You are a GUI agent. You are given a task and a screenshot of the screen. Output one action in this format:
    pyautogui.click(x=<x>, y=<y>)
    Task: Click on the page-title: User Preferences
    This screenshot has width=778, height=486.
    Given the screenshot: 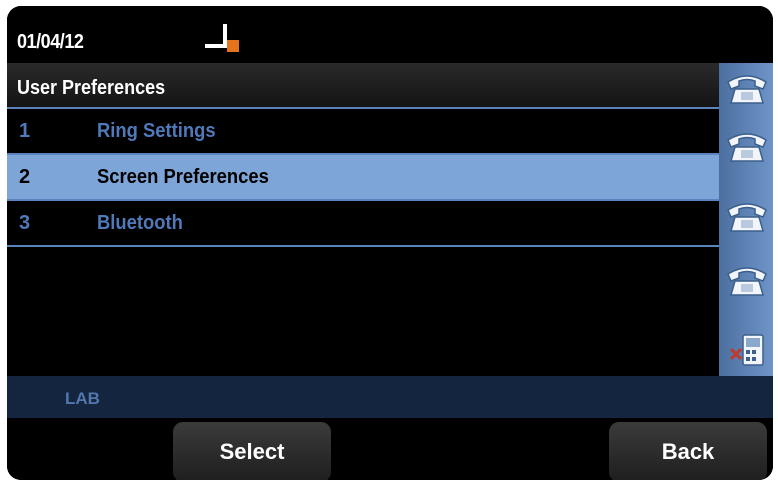 What is the action you would take?
    pyautogui.click(x=91, y=88)
    